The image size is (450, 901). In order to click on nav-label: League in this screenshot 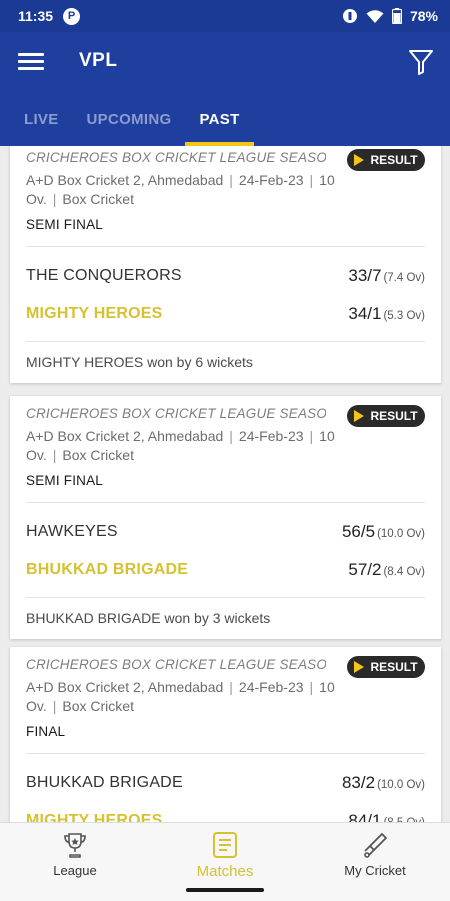, I will do `click(75, 870)`.